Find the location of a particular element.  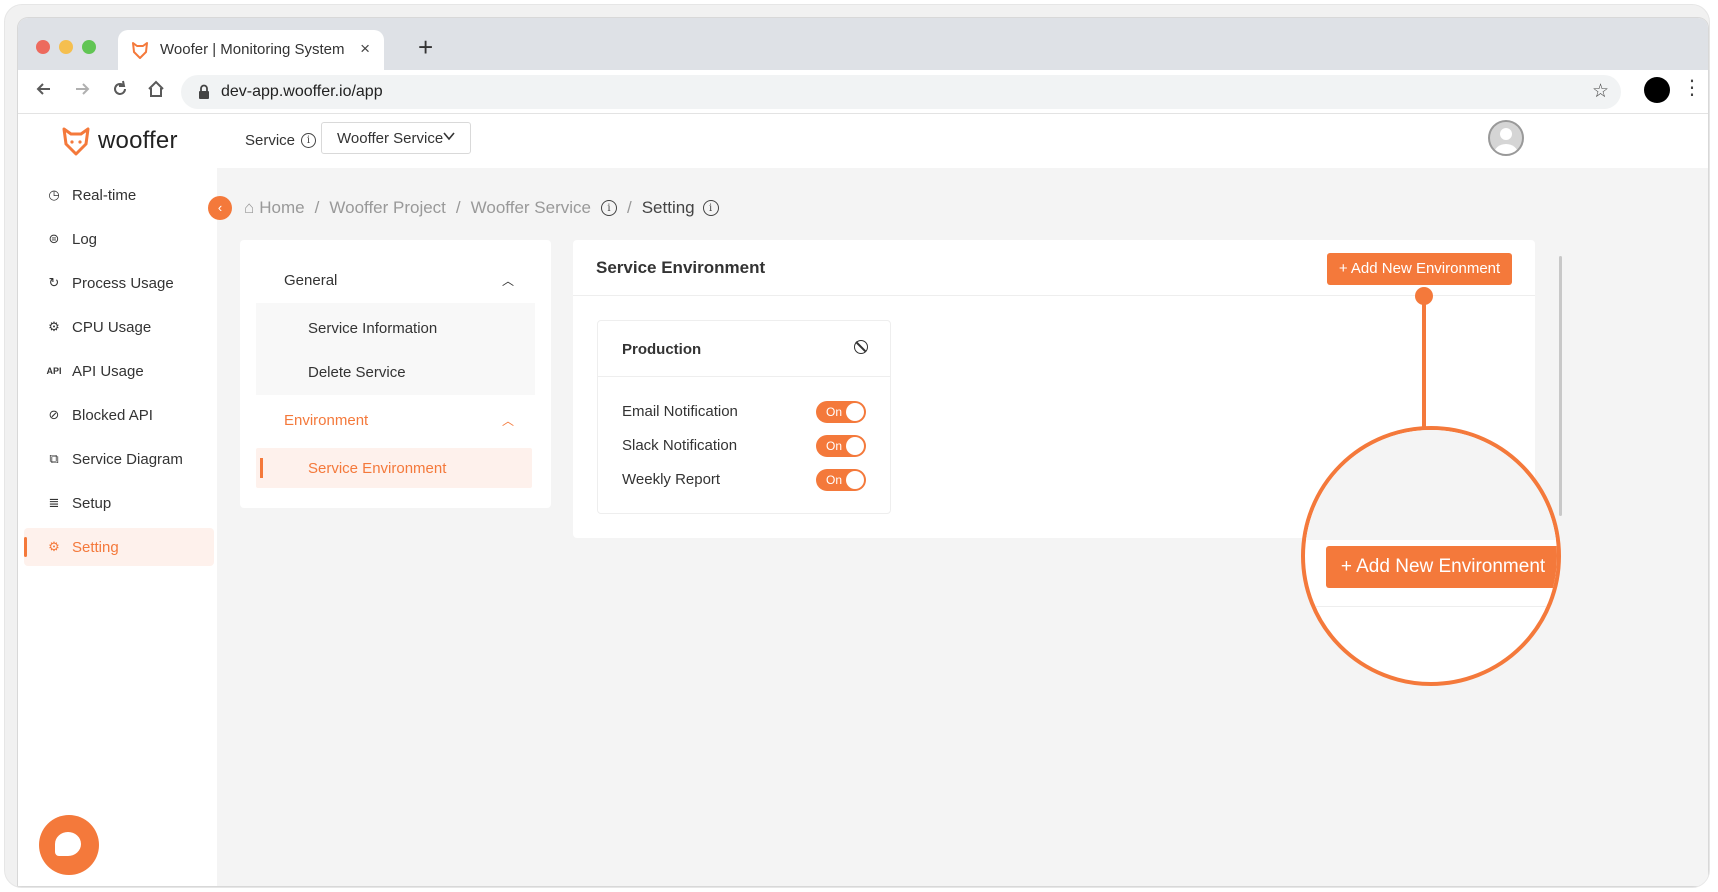

lock-icon is located at coordinates (204, 91).